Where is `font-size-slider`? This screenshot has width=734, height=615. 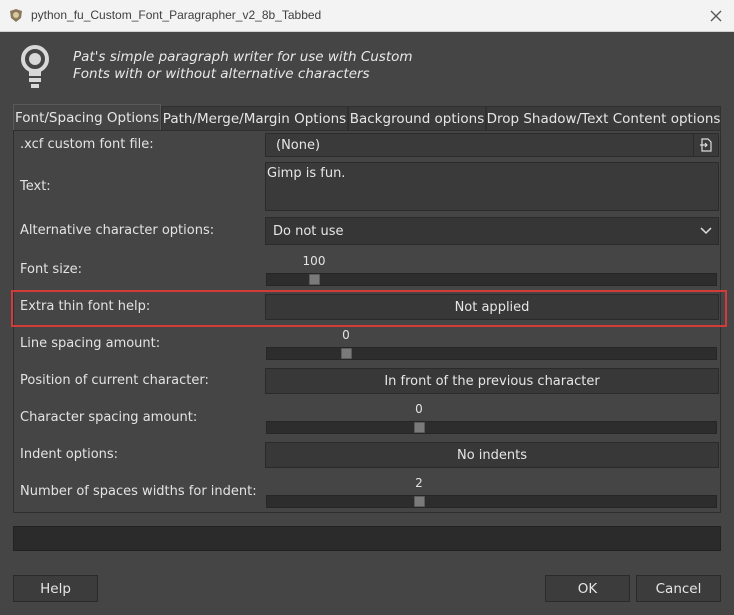
font-size-slider is located at coordinates (491, 279).